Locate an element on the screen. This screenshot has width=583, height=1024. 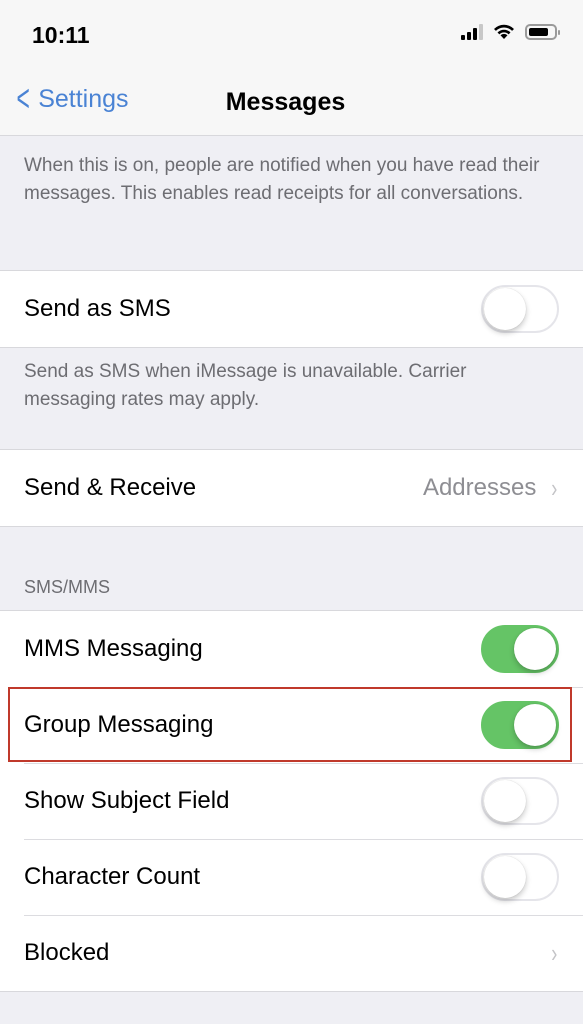
send-receive-group: Send & Receive Addresses › is located at coordinates (291, 488).